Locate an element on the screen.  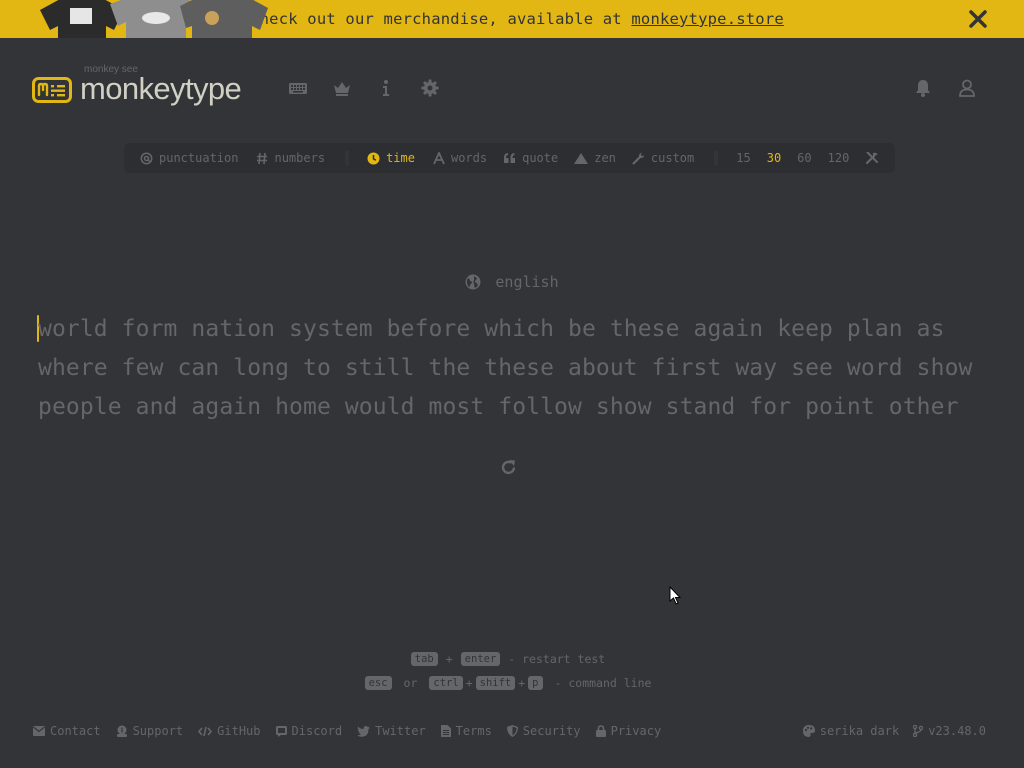
monkeytype-logo-icon is located at coordinates (52, 90).